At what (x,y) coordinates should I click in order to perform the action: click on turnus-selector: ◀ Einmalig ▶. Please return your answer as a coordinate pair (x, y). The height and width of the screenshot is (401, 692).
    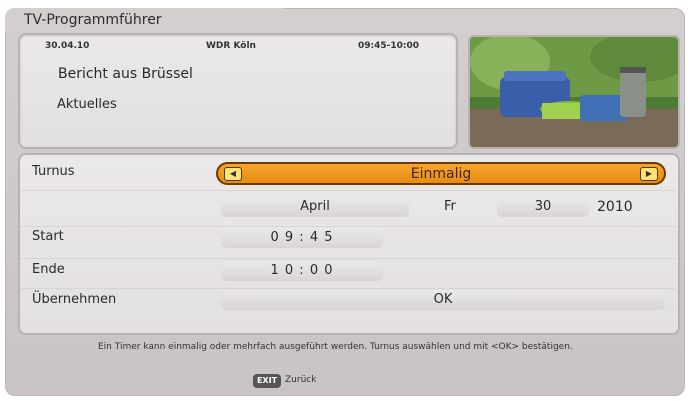
    Looking at the image, I should click on (441, 173).